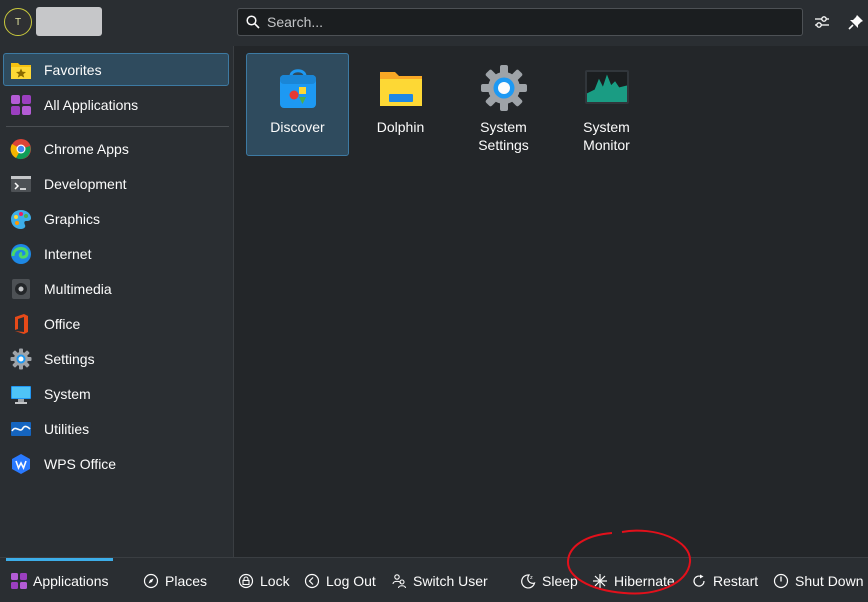  I want to click on dolphin-icon, so click(400, 89).